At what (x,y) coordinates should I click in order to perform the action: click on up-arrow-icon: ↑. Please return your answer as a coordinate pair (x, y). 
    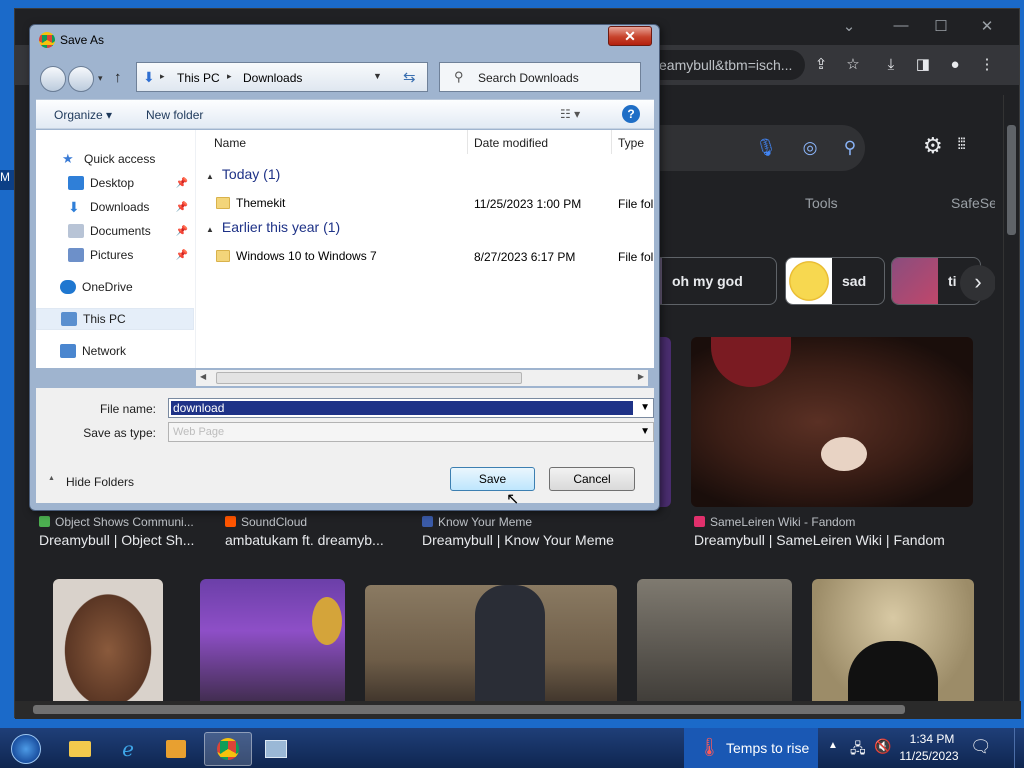
    Looking at the image, I should click on (118, 77).